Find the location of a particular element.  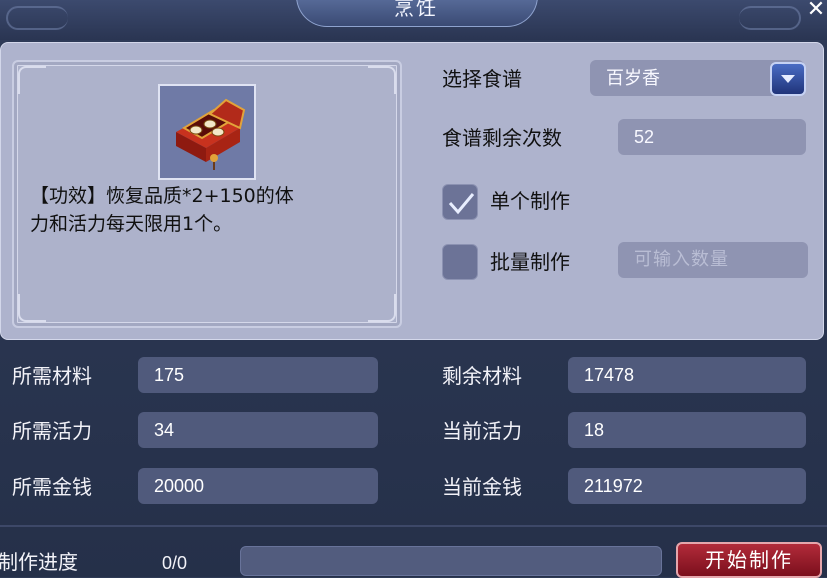

start-crafting-button: 开始制作 is located at coordinates (749, 560).